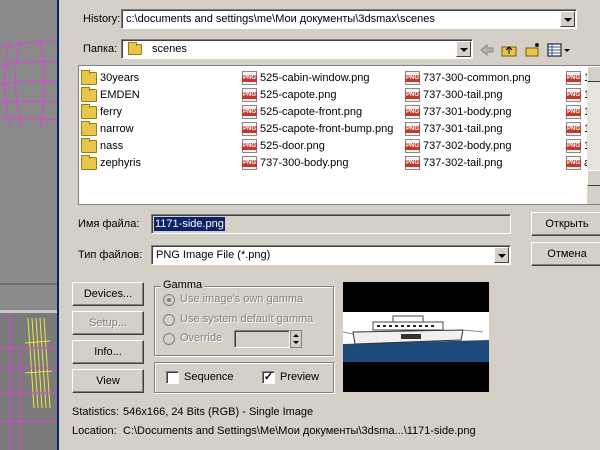 The image size is (600, 450). What do you see at coordinates (327, 129) in the screenshot?
I see `file-name: 525-capote-front-bump.png` at bounding box center [327, 129].